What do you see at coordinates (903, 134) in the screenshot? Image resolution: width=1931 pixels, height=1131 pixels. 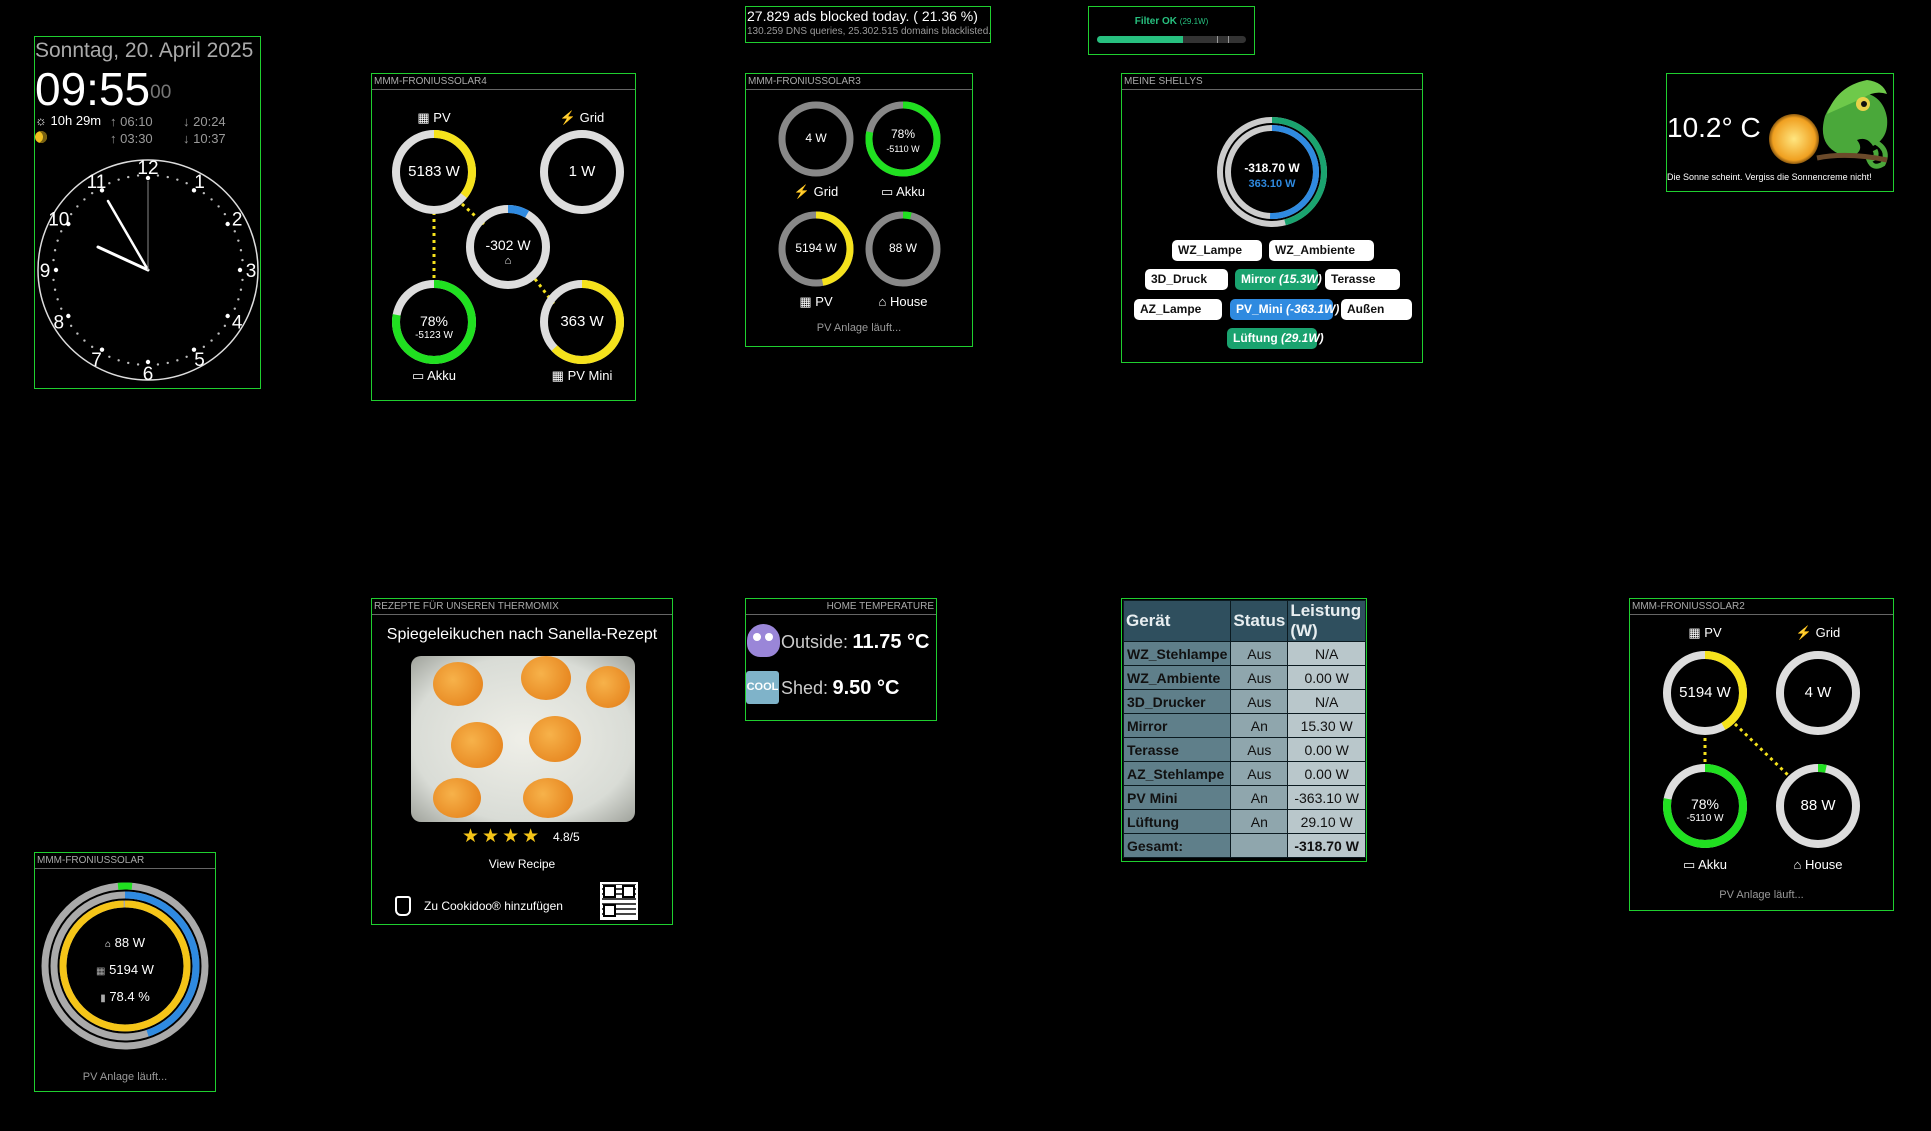 I see `solar3-akku-percent: 78%` at bounding box center [903, 134].